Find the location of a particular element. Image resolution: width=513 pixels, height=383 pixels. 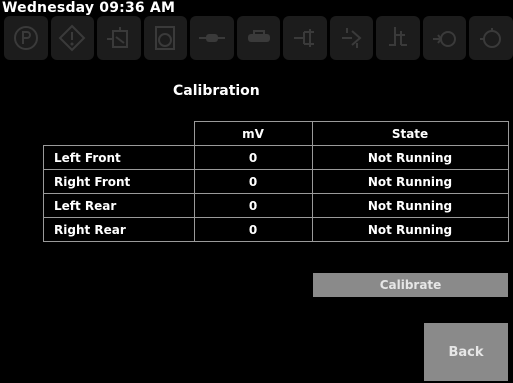

table-header-row: mV State is located at coordinates (276, 133).